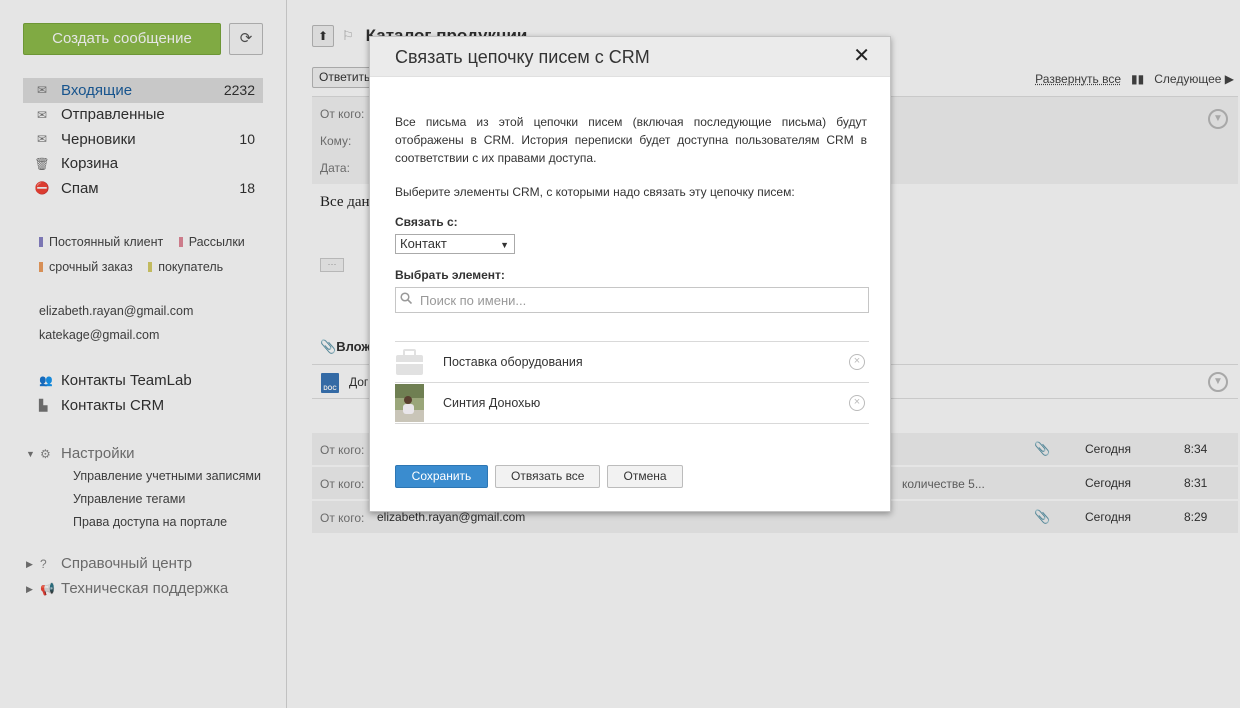 Image resolution: width=1240 pixels, height=708 pixels. Describe the element at coordinates (645, 476) in the screenshot. I see `cancel-button: Отмена` at that location.